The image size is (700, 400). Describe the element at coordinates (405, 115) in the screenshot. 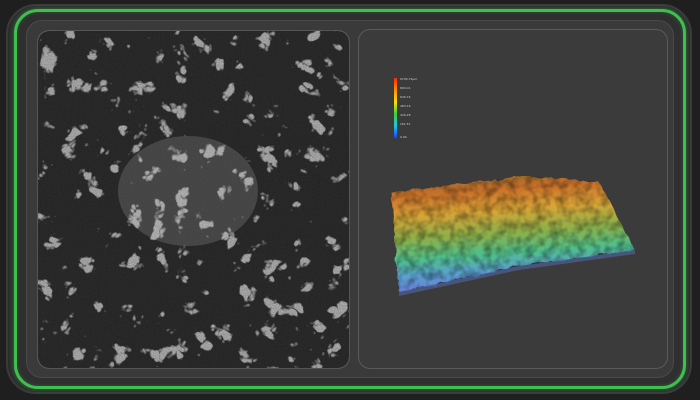

I see `colorbar-label: 326.28` at that location.